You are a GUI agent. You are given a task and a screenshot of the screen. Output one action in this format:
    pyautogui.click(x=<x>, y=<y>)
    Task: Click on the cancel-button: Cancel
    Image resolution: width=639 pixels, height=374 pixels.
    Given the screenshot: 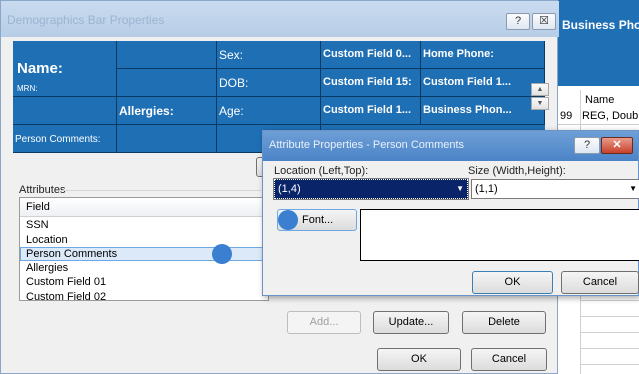 What is the action you would take?
    pyautogui.click(x=509, y=359)
    